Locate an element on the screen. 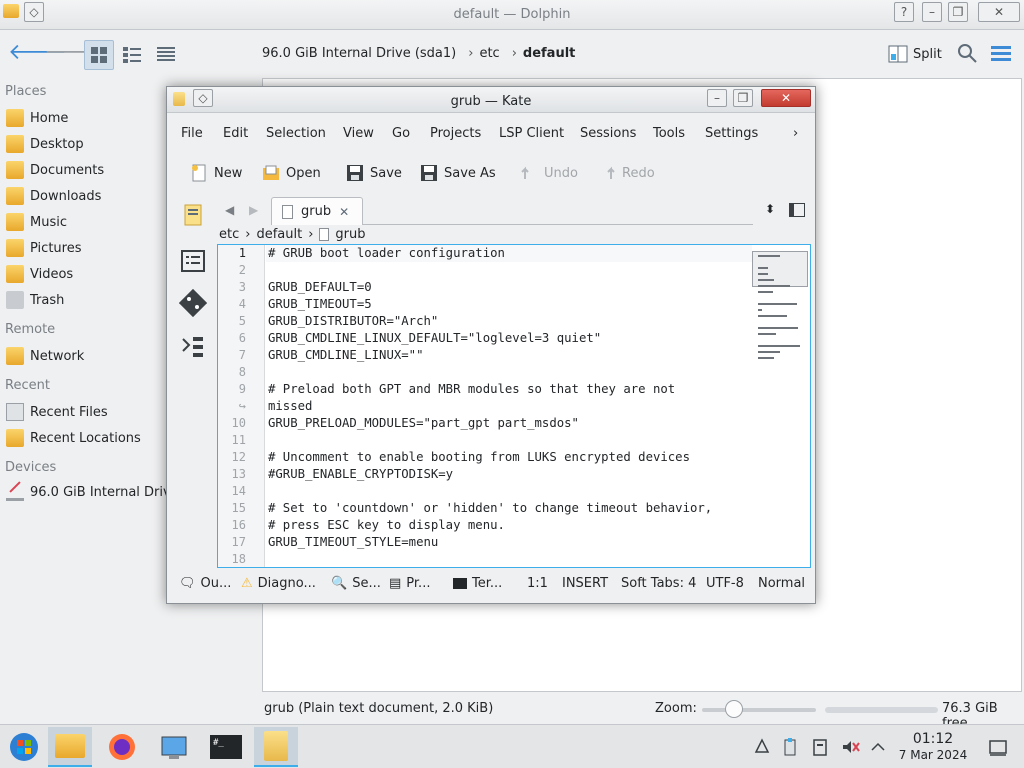 This screenshot has width=1024, height=768. back-arrow-icon: 🡐 is located at coordinates (37, 54).